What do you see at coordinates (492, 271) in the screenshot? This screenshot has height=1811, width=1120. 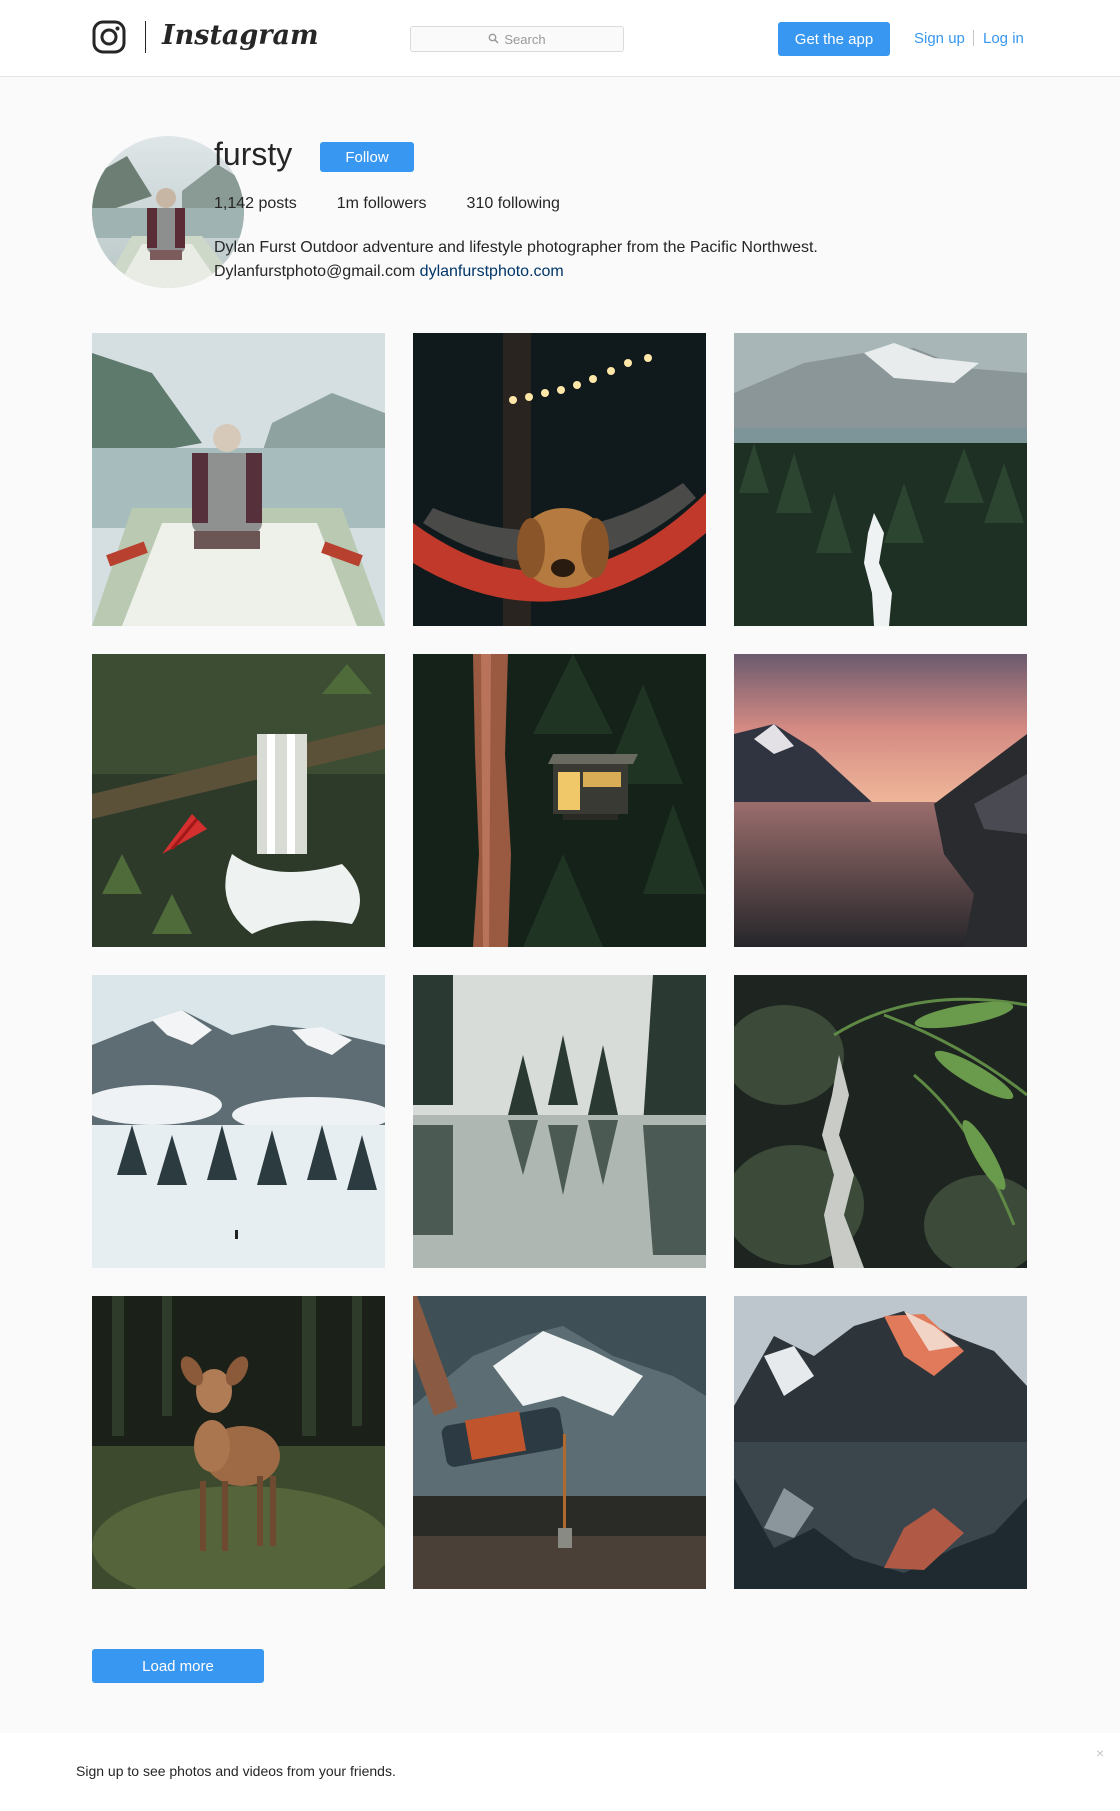 I see `bio-website-link: dylanfurstphoto.com` at bounding box center [492, 271].